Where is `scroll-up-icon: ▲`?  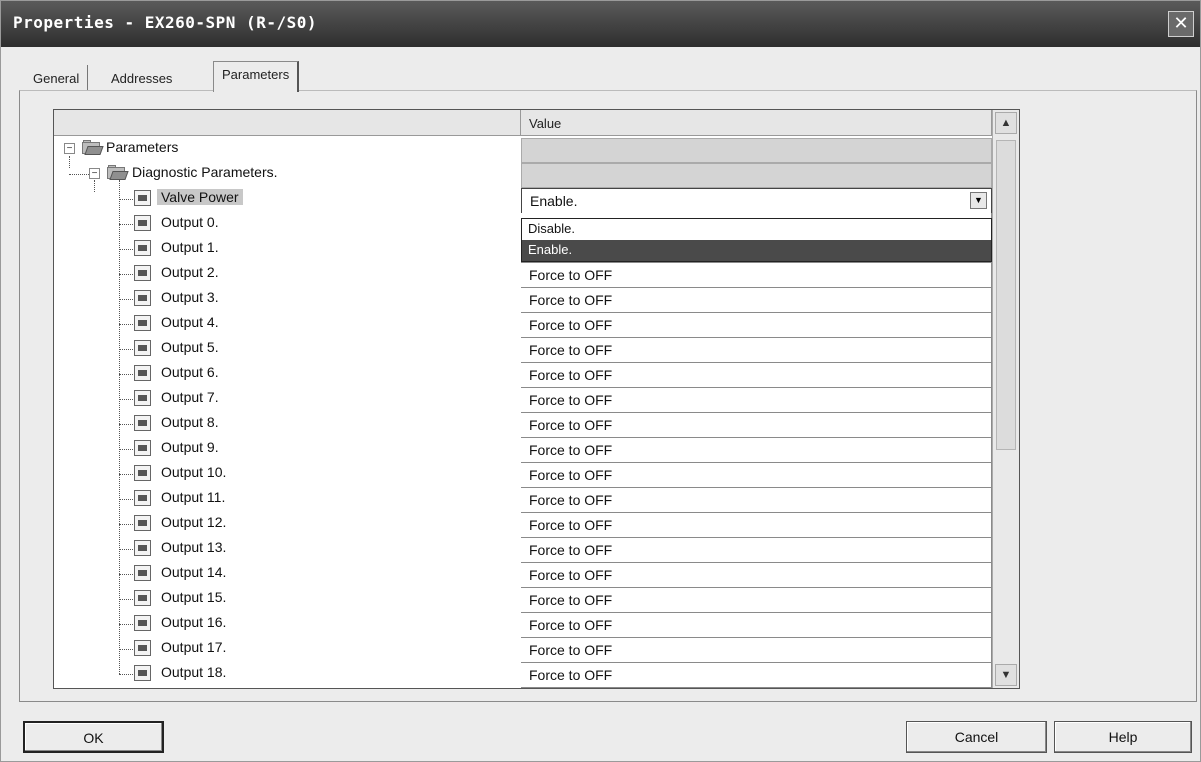 scroll-up-icon: ▲ is located at coordinates (1006, 123).